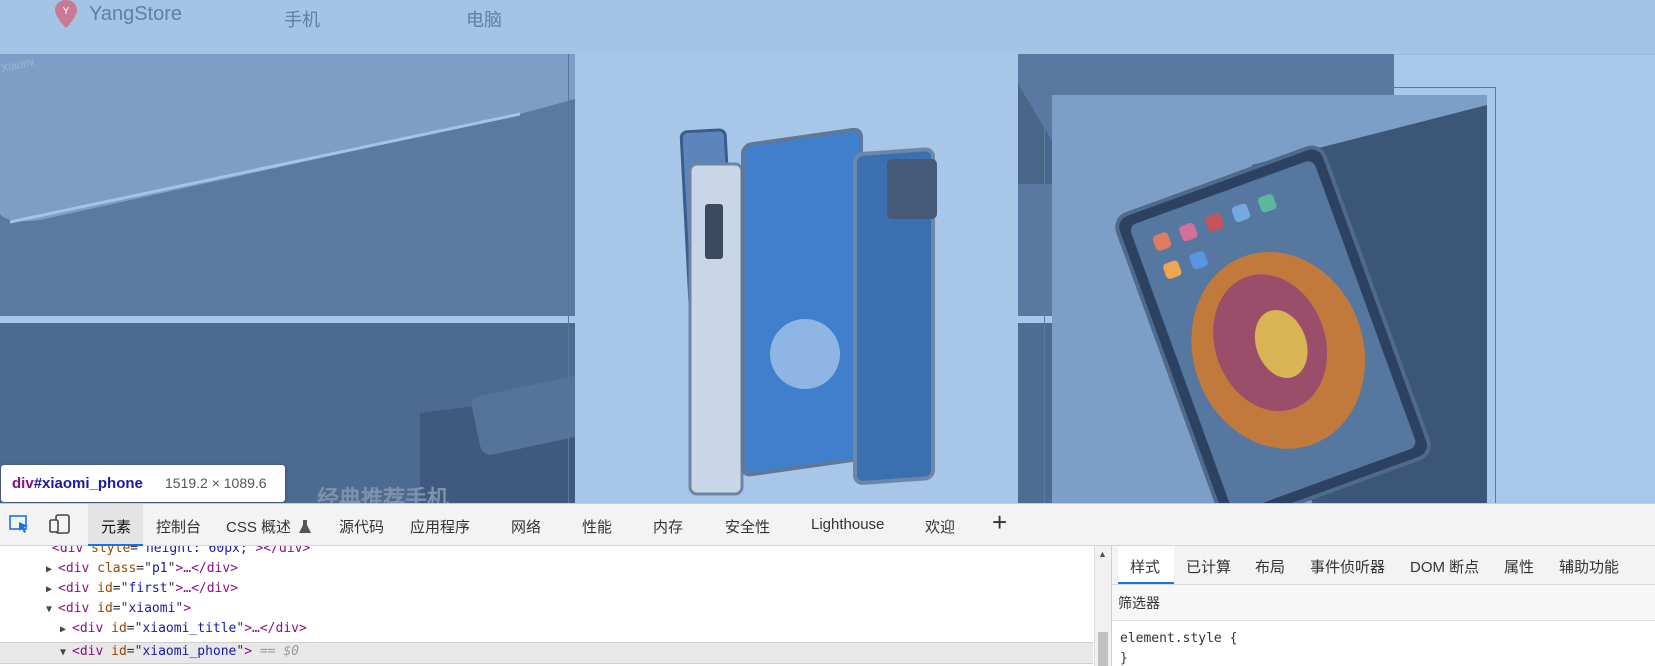 This screenshot has height=666, width=1655. I want to click on tab-elements: 元素, so click(116, 526).